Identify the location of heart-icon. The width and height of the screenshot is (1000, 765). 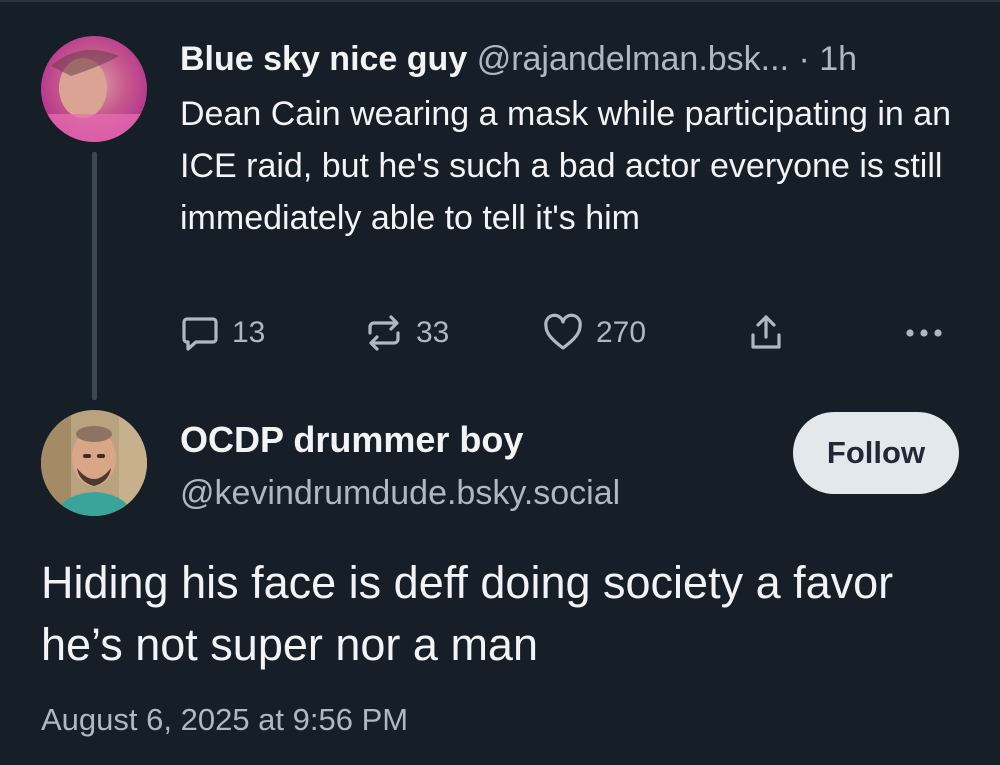
(563, 333).